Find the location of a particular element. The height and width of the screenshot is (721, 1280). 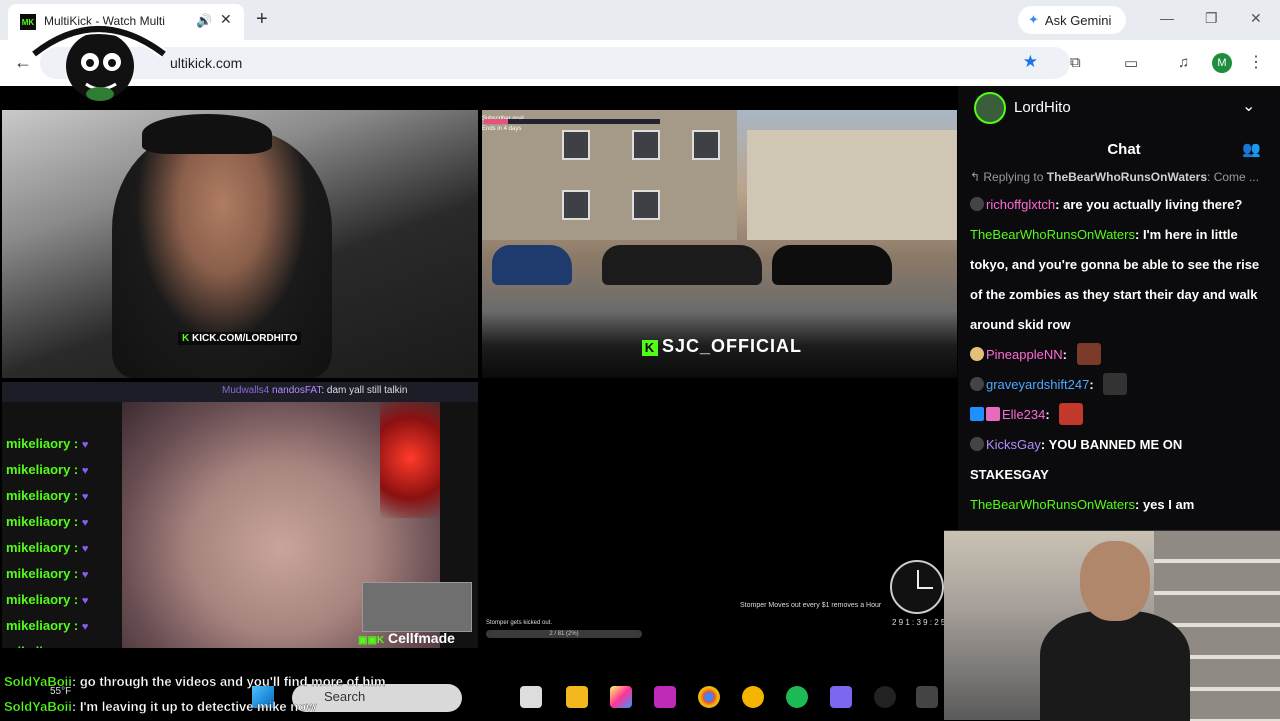

users-icon: 👥 is located at coordinates (1251, 149).